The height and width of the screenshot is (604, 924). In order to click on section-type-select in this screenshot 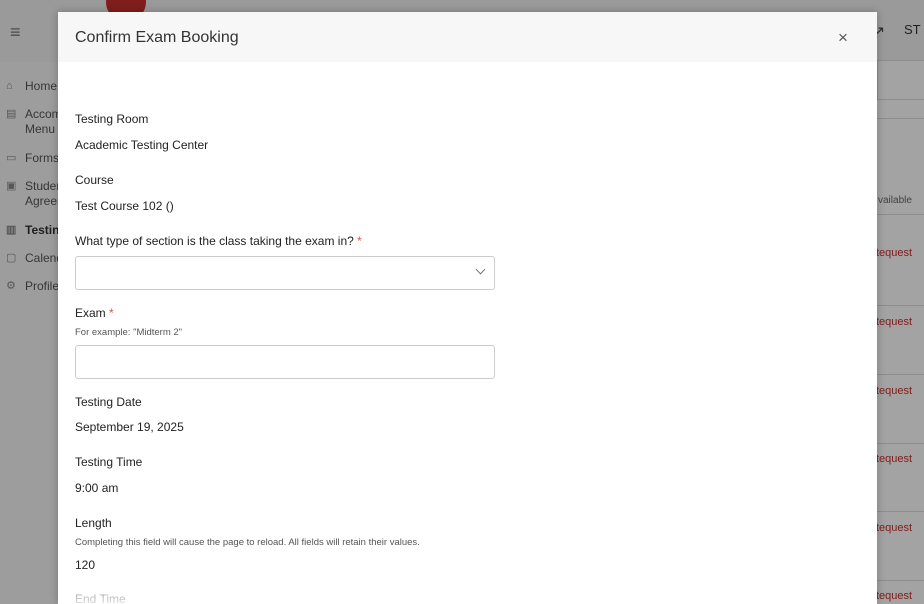, I will do `click(285, 273)`.